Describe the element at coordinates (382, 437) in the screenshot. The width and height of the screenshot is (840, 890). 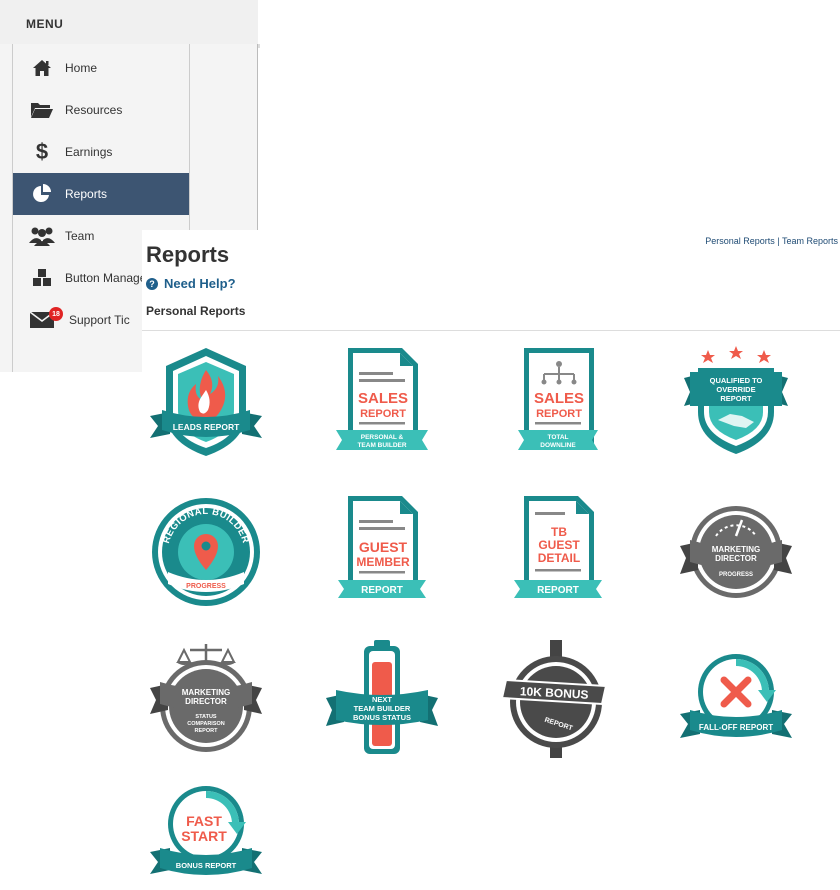
I see `badge-ribbon-line1: PERSONAL &` at that location.